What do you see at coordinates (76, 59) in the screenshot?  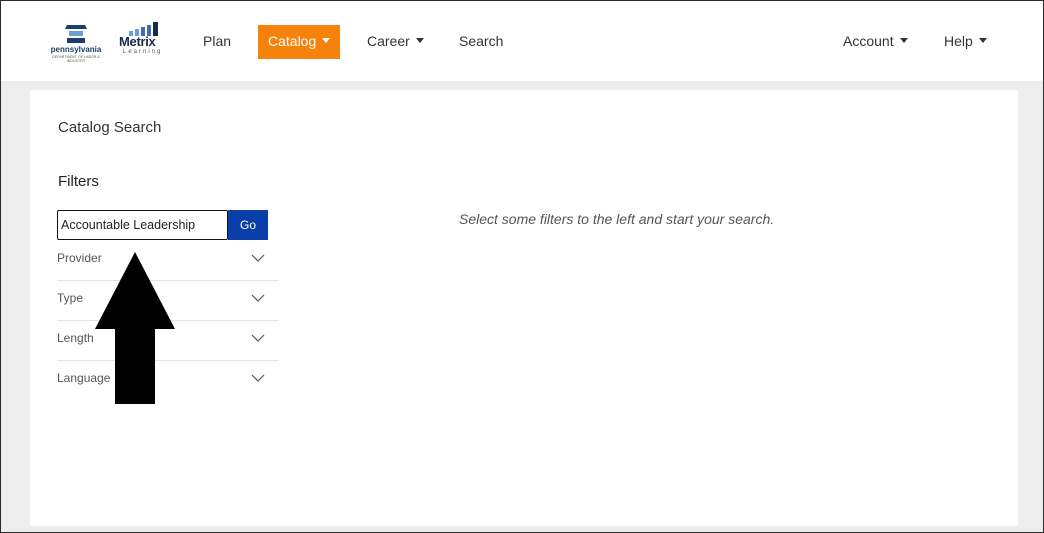 I see `department-wordmark: DEPARTMENT OF LABOR & INDUSTRY` at bounding box center [76, 59].